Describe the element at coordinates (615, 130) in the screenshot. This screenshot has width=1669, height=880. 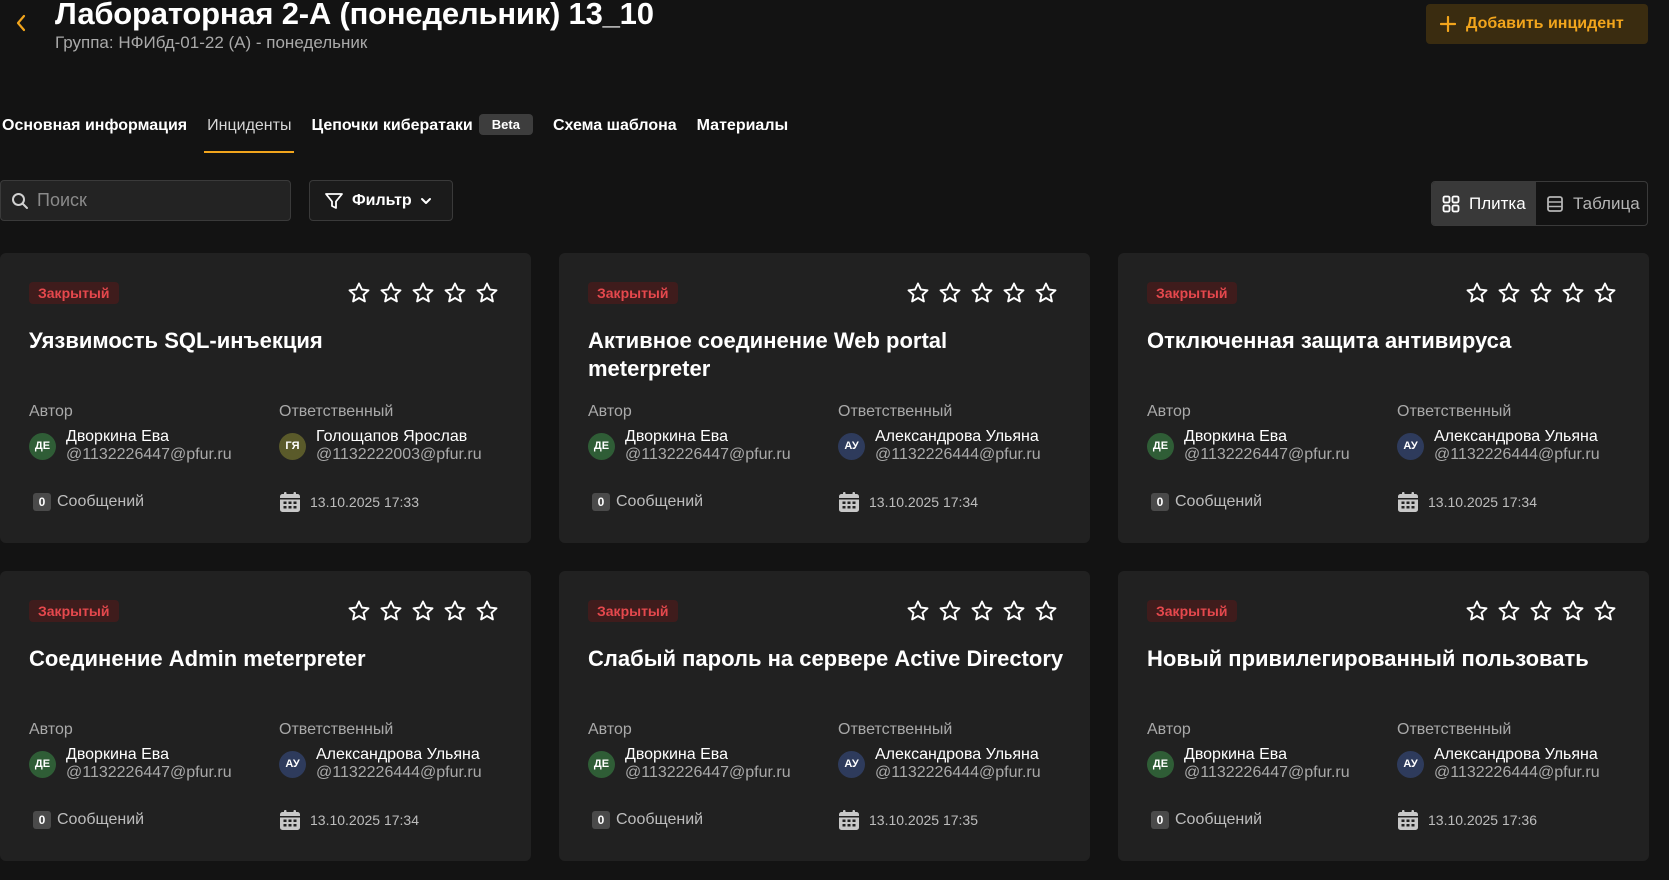
I see `tab-template-schema: Схема шаблона` at that location.